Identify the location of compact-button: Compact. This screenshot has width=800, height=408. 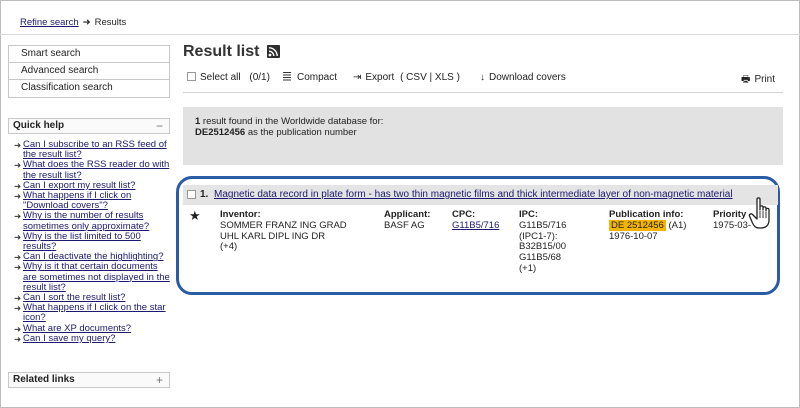
(310, 77).